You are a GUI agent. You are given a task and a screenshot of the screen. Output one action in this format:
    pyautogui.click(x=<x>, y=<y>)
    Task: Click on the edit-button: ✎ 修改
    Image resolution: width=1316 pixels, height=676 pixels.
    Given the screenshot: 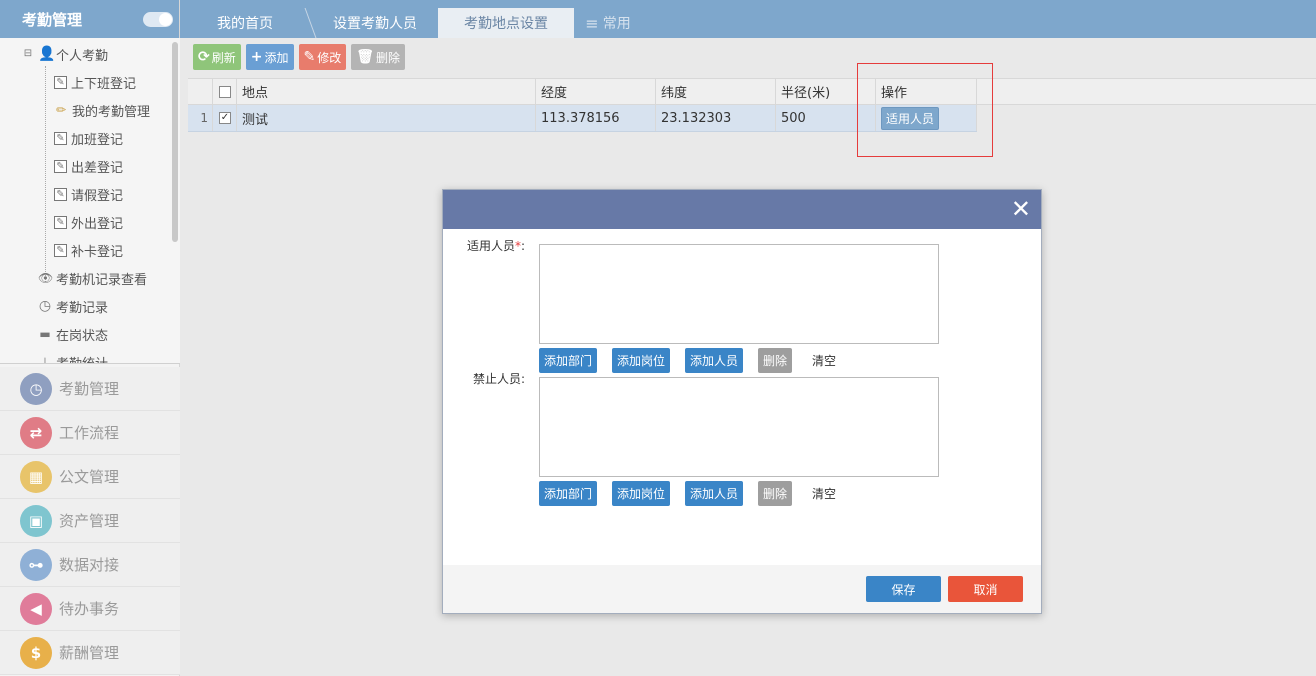 What is the action you would take?
    pyautogui.click(x=322, y=57)
    